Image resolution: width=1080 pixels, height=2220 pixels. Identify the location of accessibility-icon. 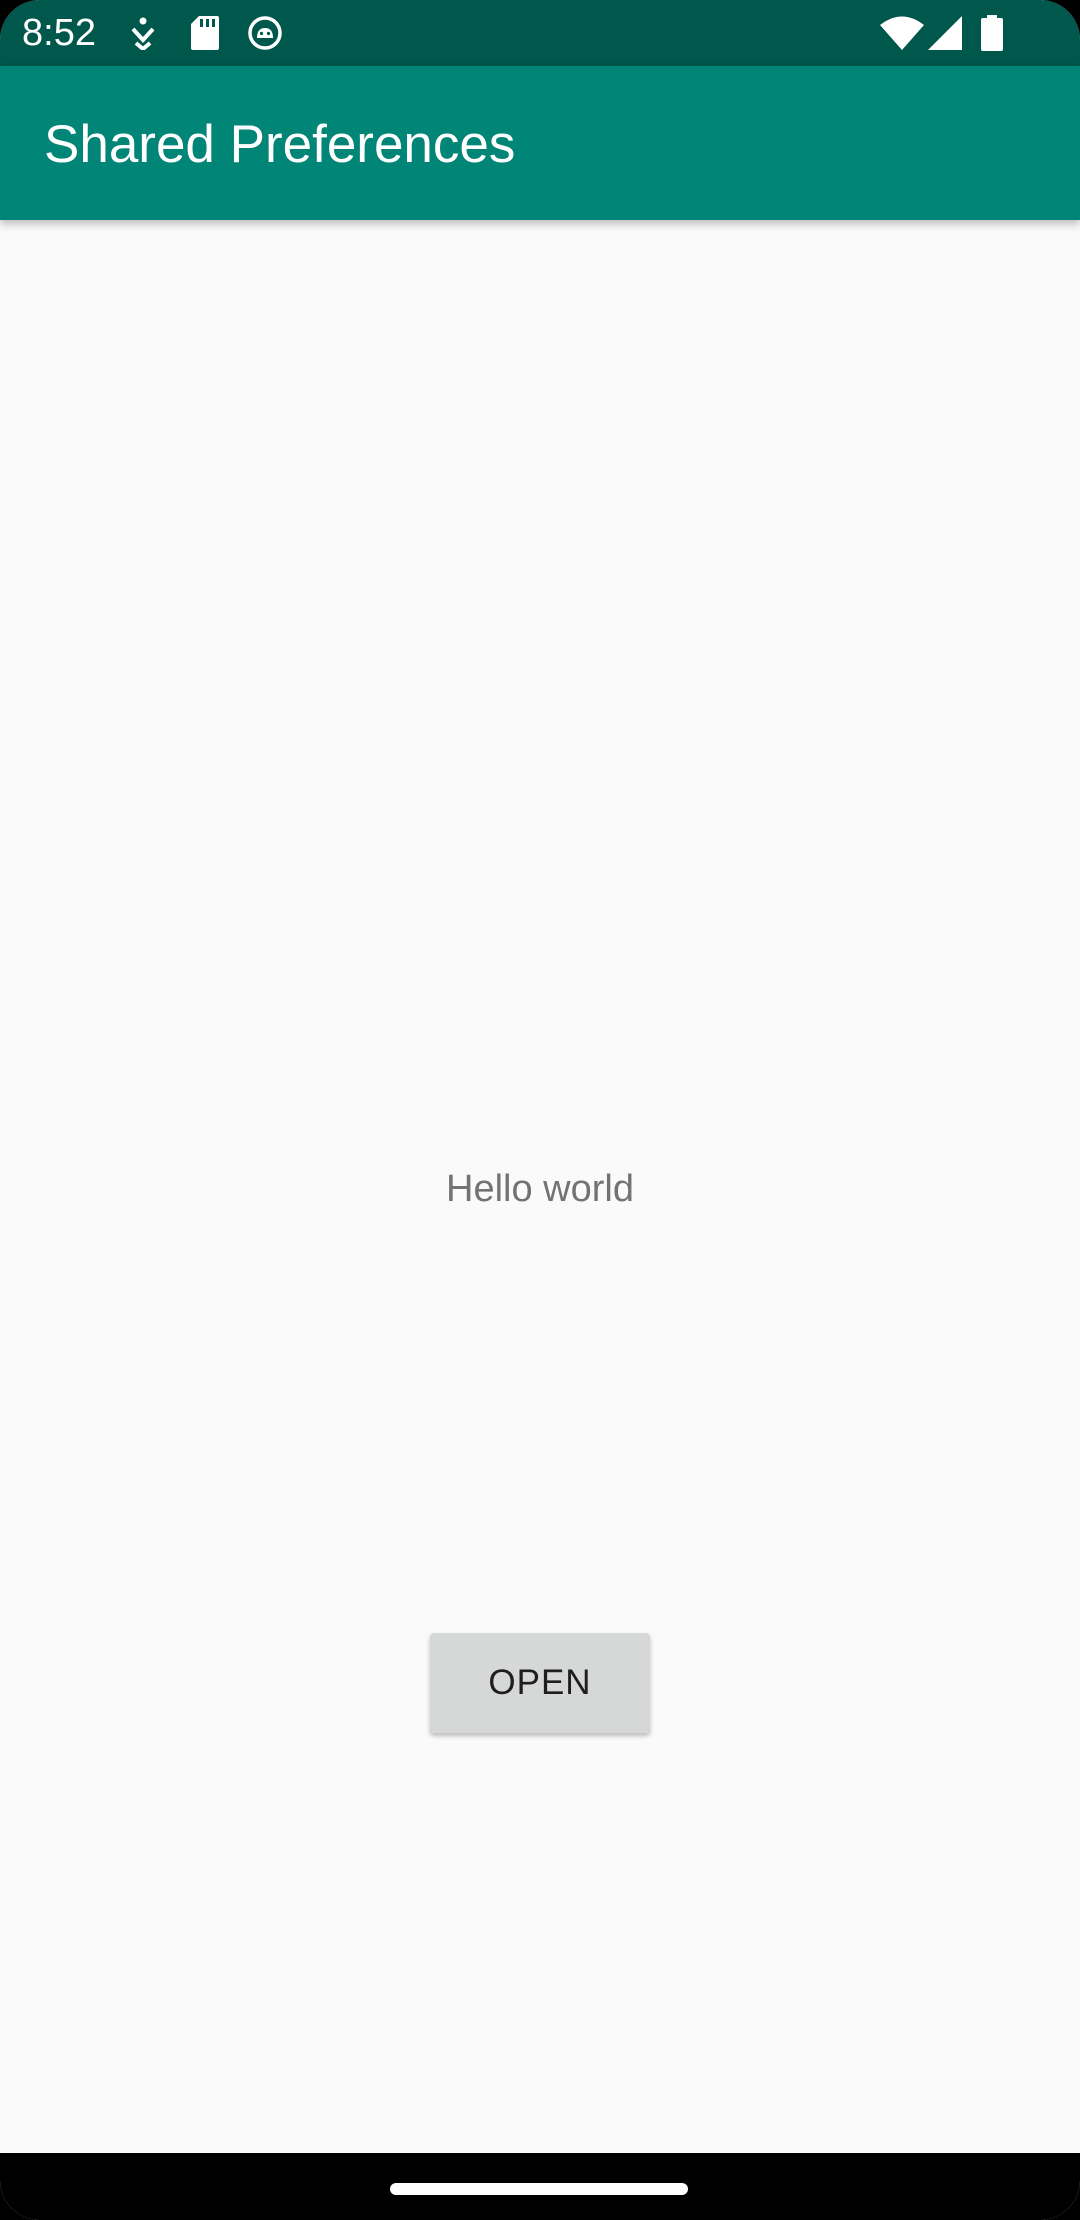
(143, 33).